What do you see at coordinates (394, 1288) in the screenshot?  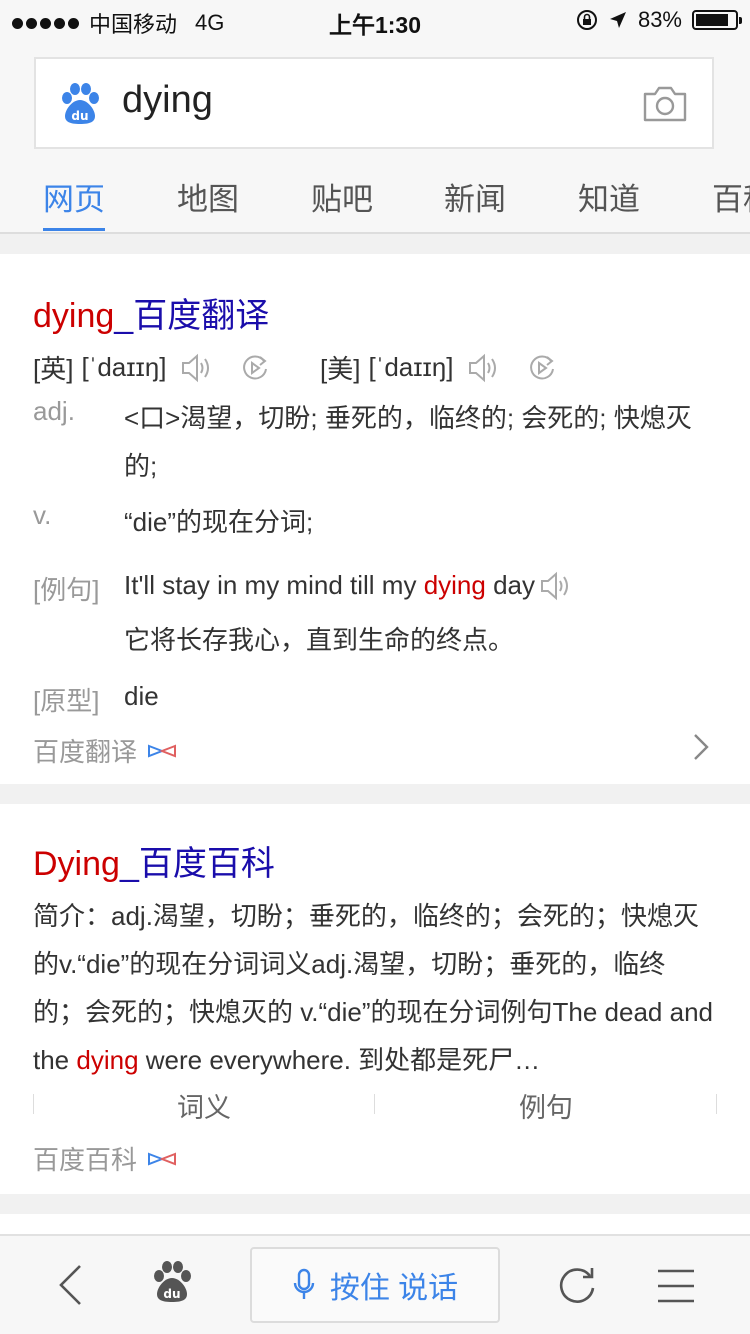 I see `voice-label: 按住 说话` at bounding box center [394, 1288].